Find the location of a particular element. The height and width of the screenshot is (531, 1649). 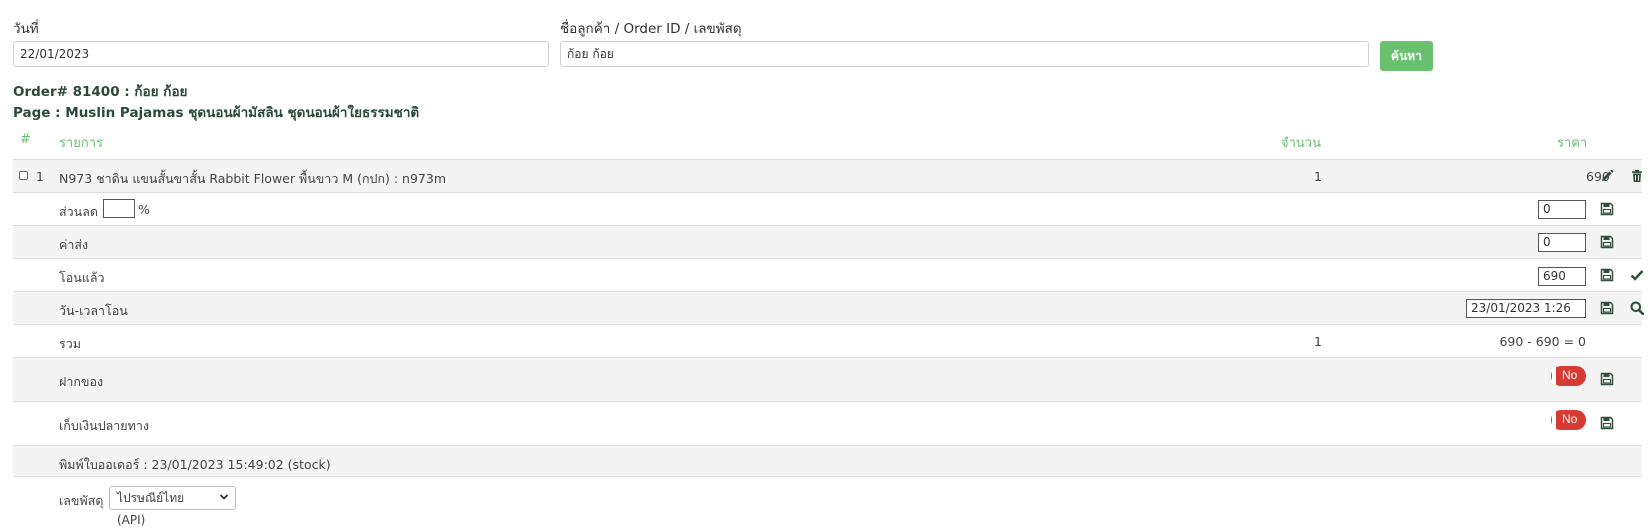

header-qty: จำนวน is located at coordinates (1301, 143).